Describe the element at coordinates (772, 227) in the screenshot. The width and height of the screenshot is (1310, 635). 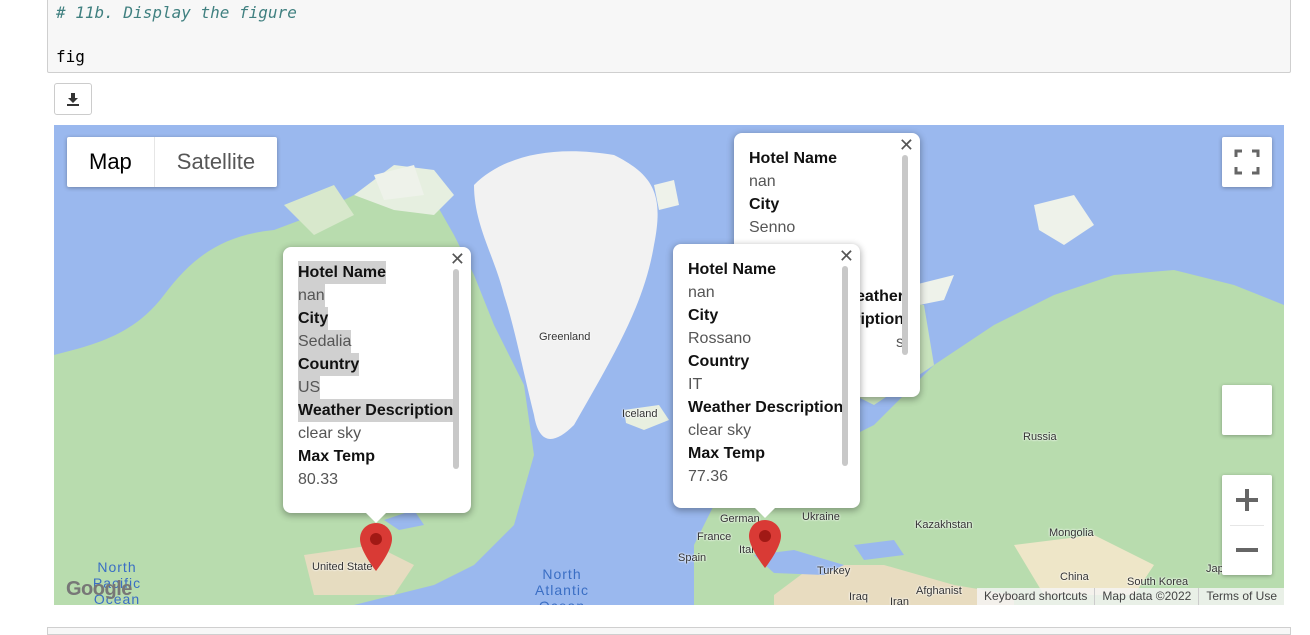
I see `info-value: Senno` at that location.